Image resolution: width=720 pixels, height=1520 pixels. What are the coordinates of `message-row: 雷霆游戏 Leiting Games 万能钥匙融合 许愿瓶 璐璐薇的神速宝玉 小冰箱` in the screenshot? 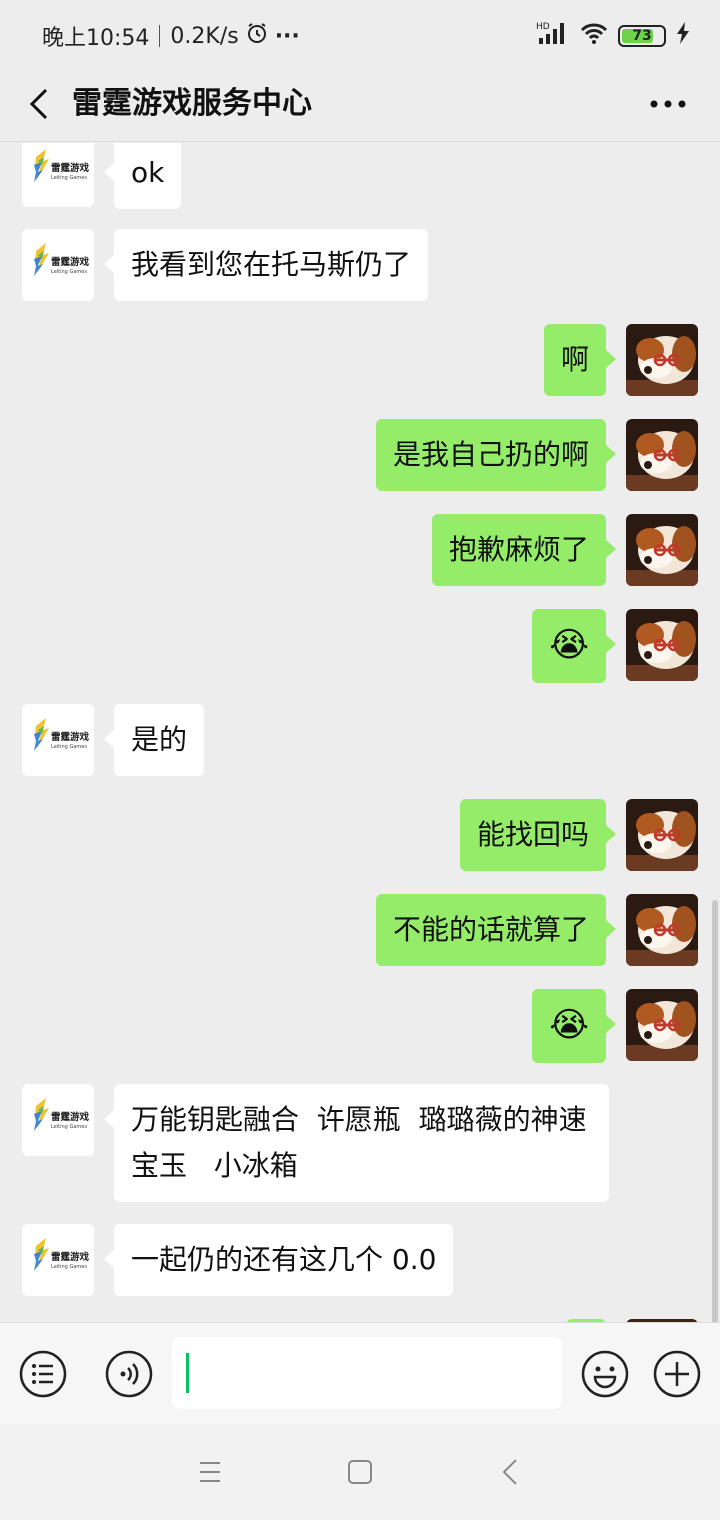 It's located at (360, 1143).